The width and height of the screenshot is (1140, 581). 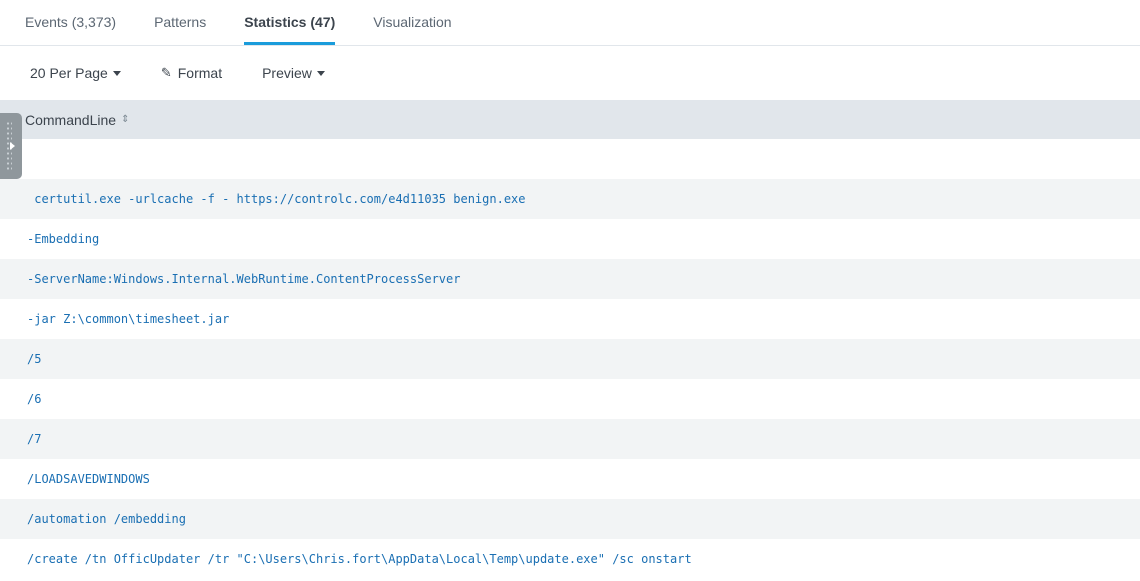 I want to click on format-label: Format, so click(x=200, y=73).